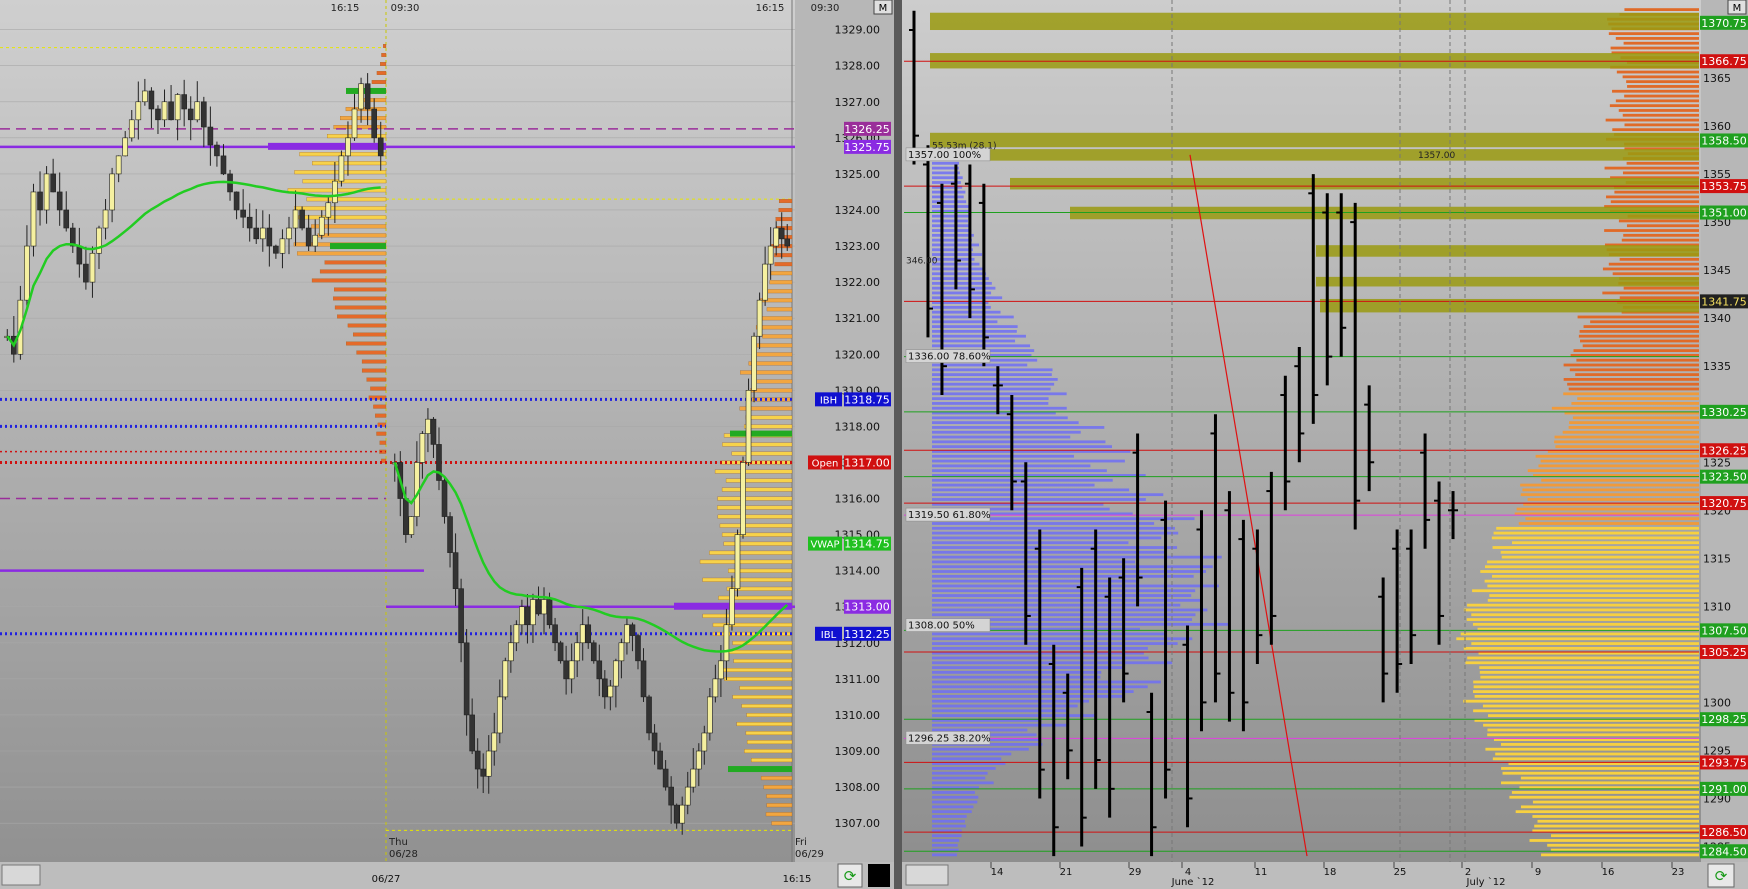 This screenshot has height=889, width=1748. Describe the element at coordinates (858, 66) in the screenshot. I see `y-tick-label: 1328.00` at that location.